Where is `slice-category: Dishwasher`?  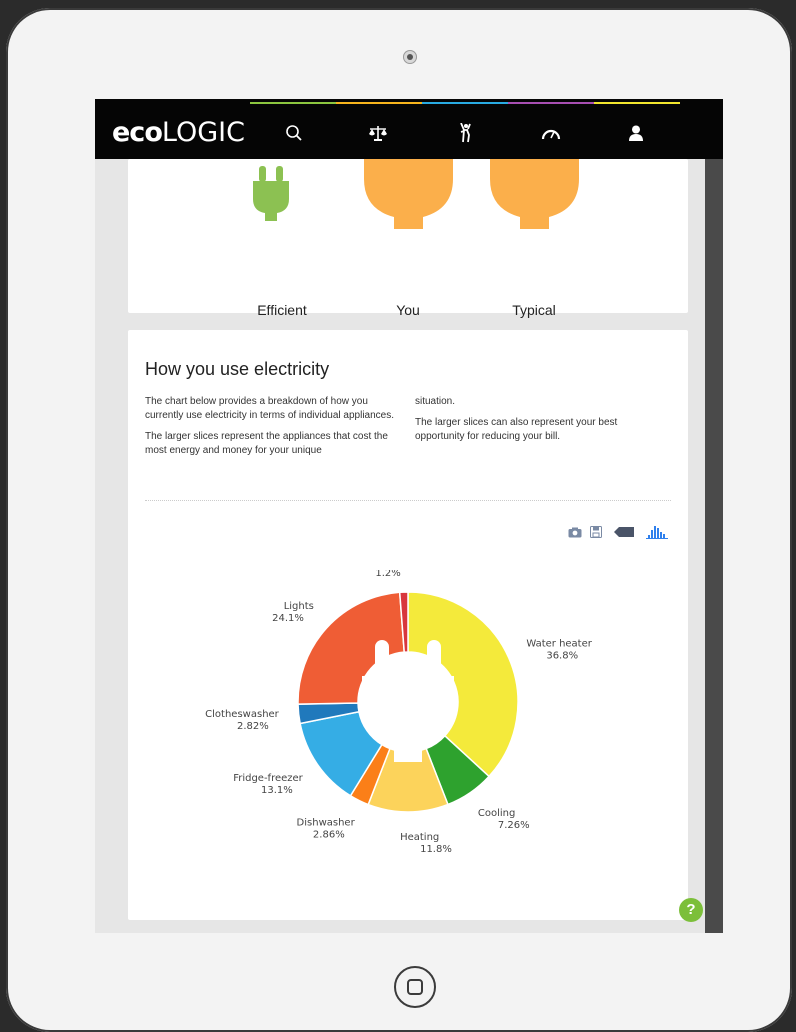
slice-category: Dishwasher is located at coordinates (326, 823).